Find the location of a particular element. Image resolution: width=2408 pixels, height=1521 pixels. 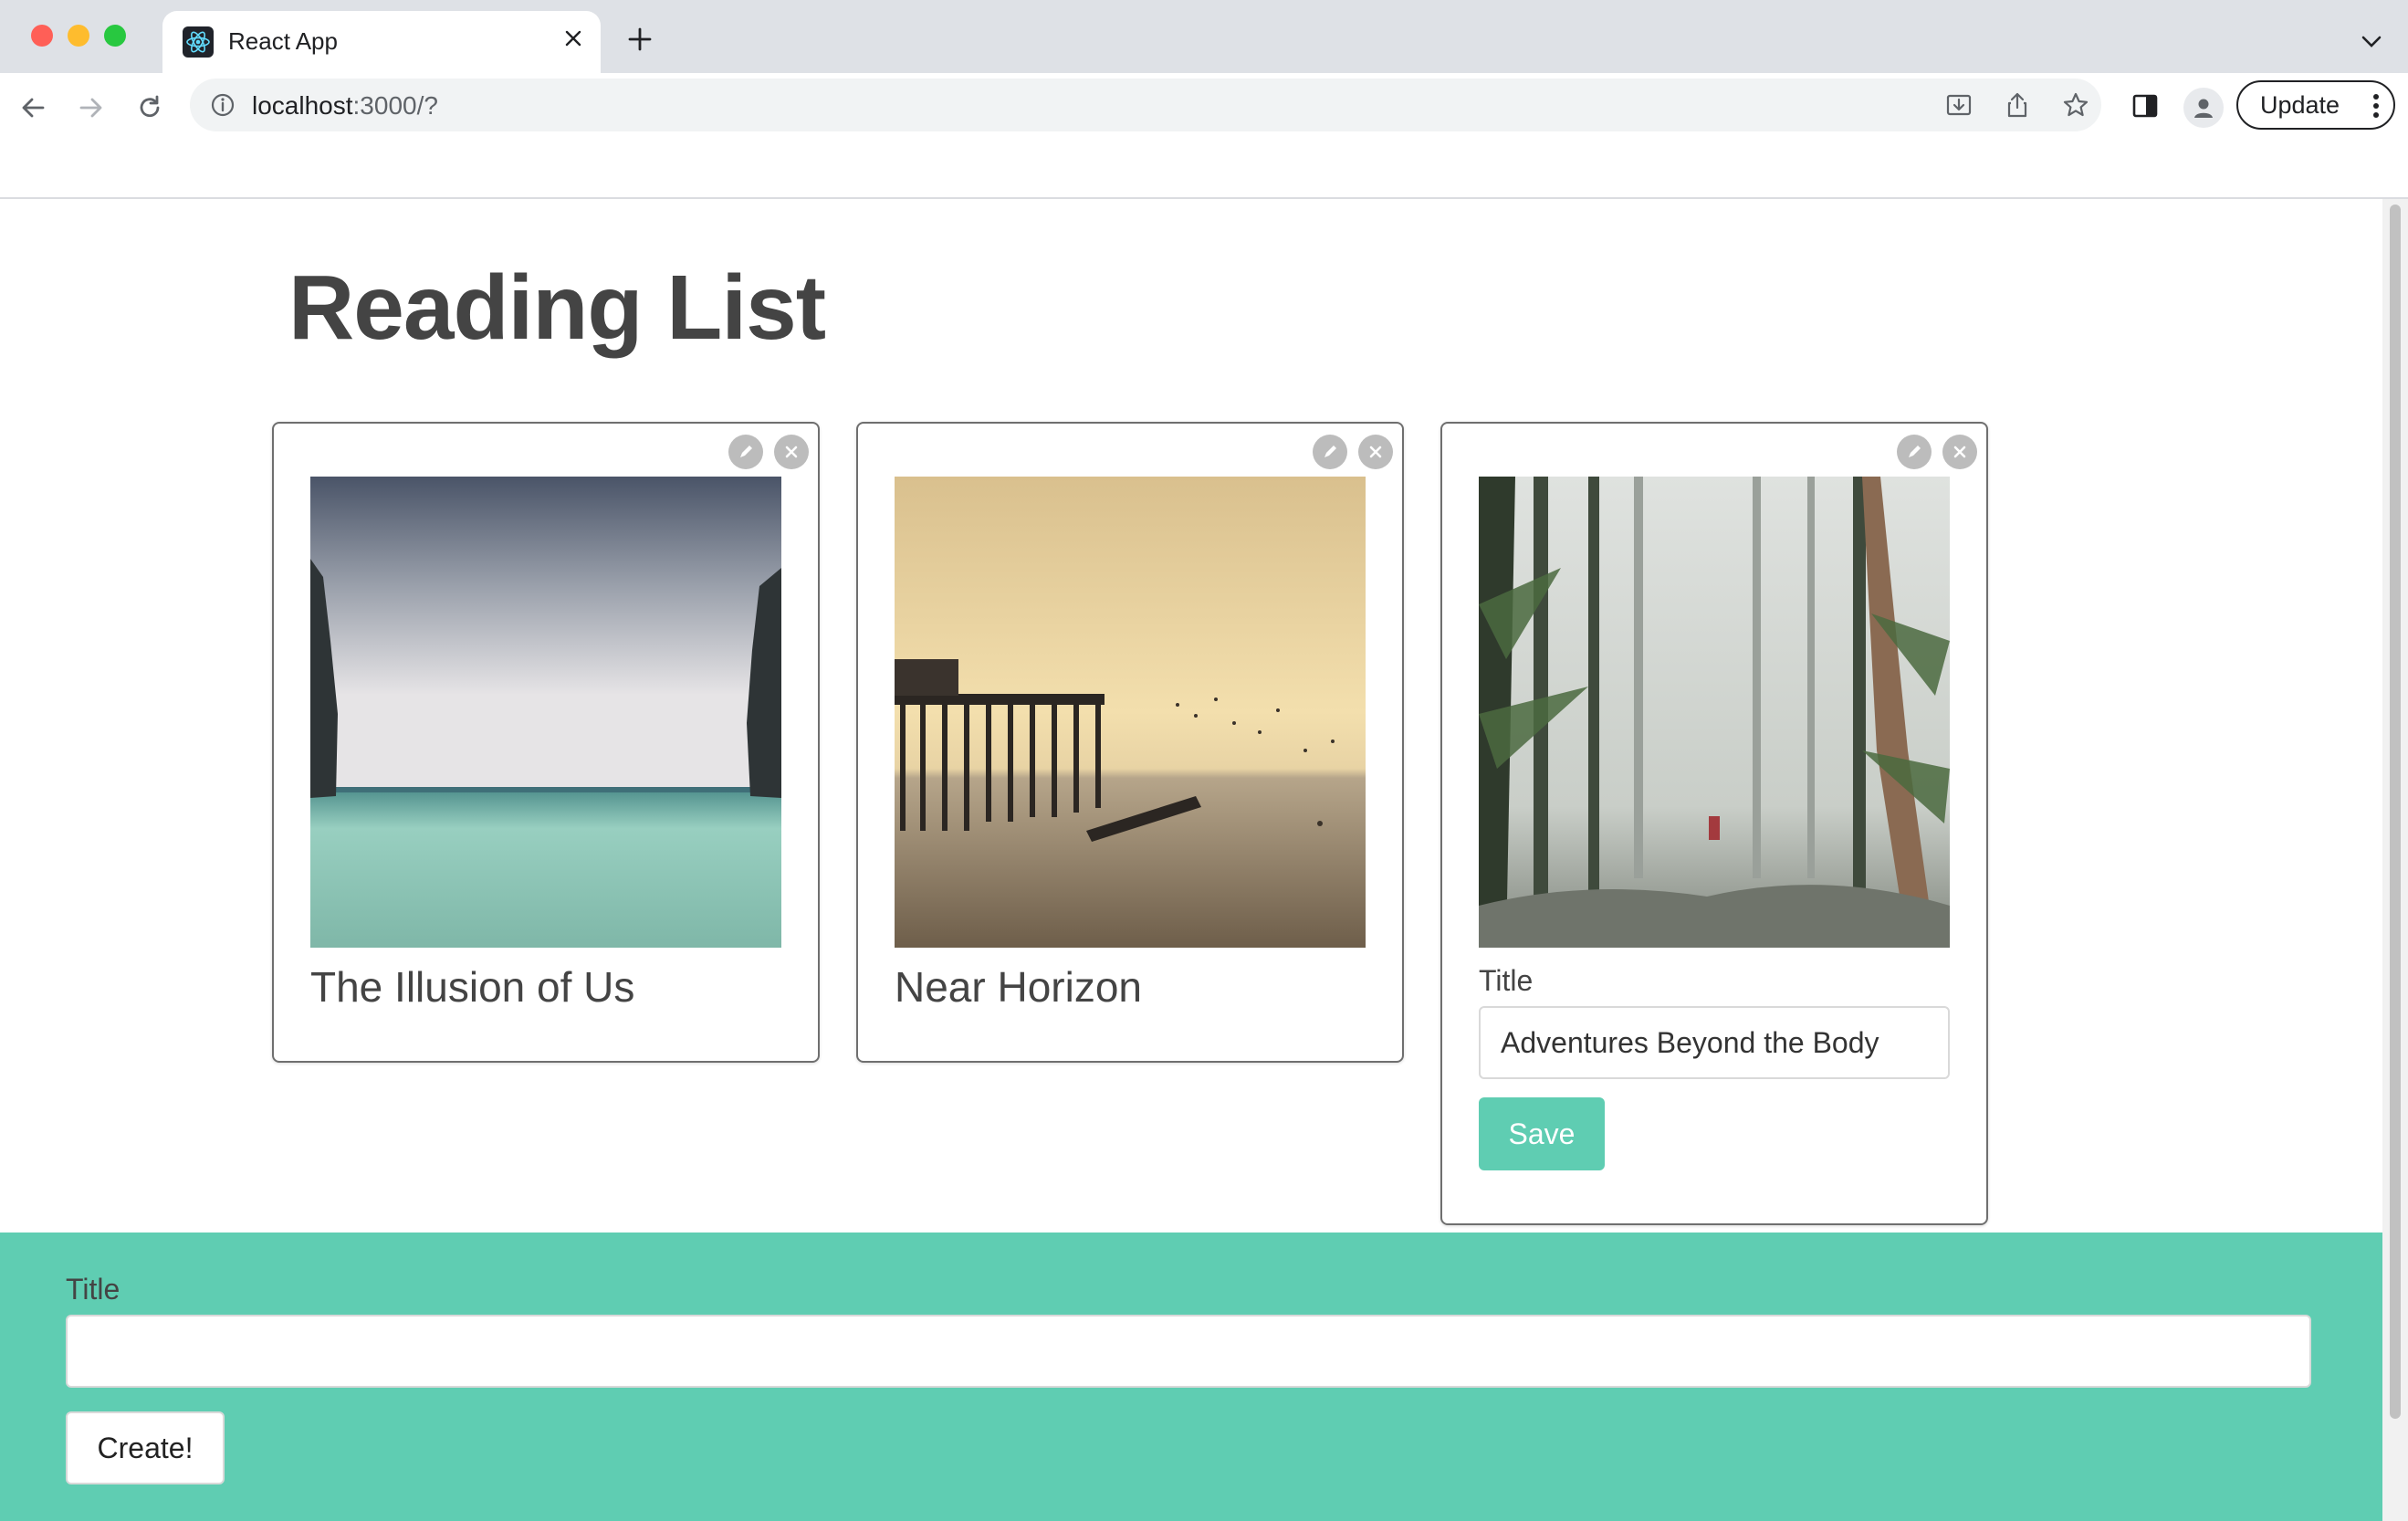

browser-toolbar: localhost:3000/? Update is located at coordinates (1204, 136).